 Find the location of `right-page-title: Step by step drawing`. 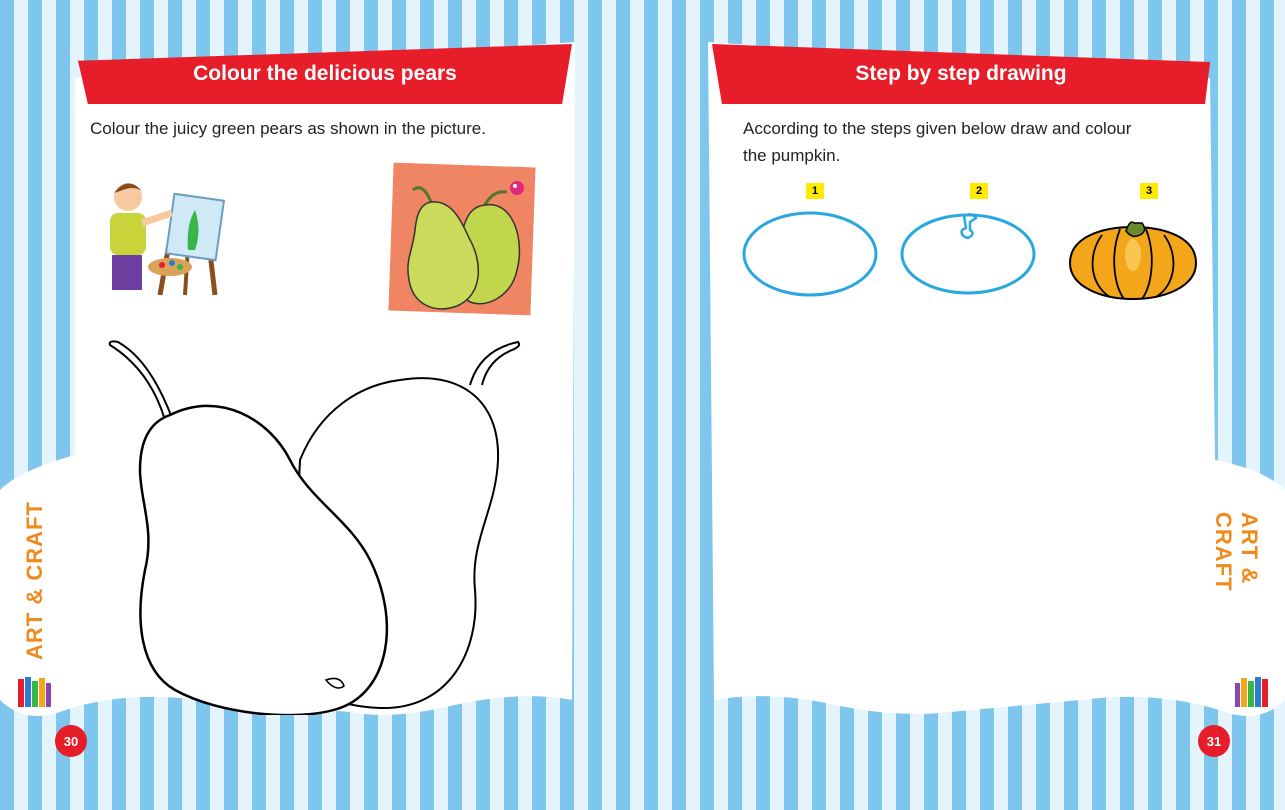

right-page-title: Step by step drawing is located at coordinates (961, 73).